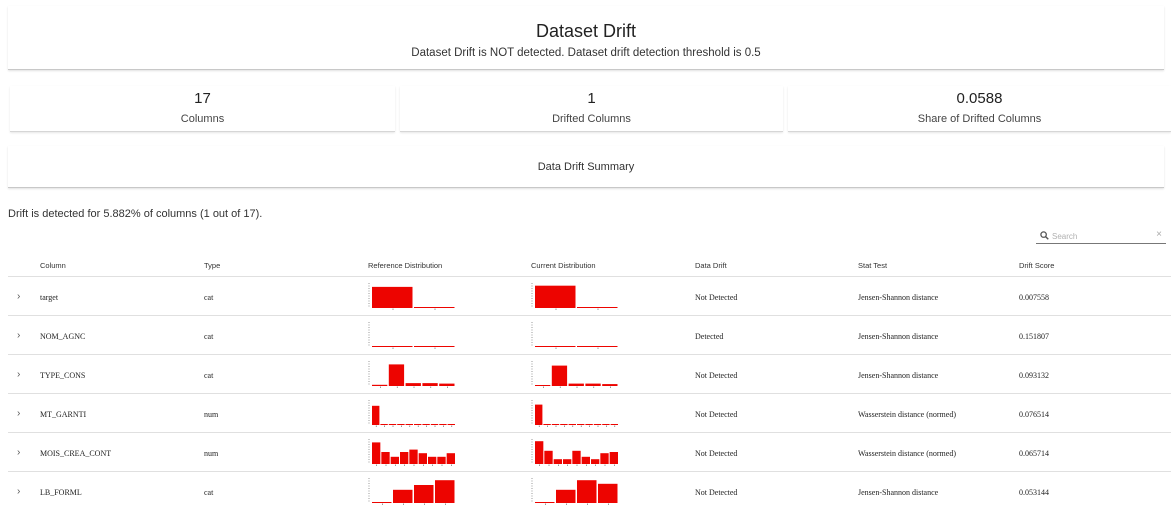  Describe the element at coordinates (711, 265) in the screenshot. I see `header-data-drift: Data Drift` at that location.